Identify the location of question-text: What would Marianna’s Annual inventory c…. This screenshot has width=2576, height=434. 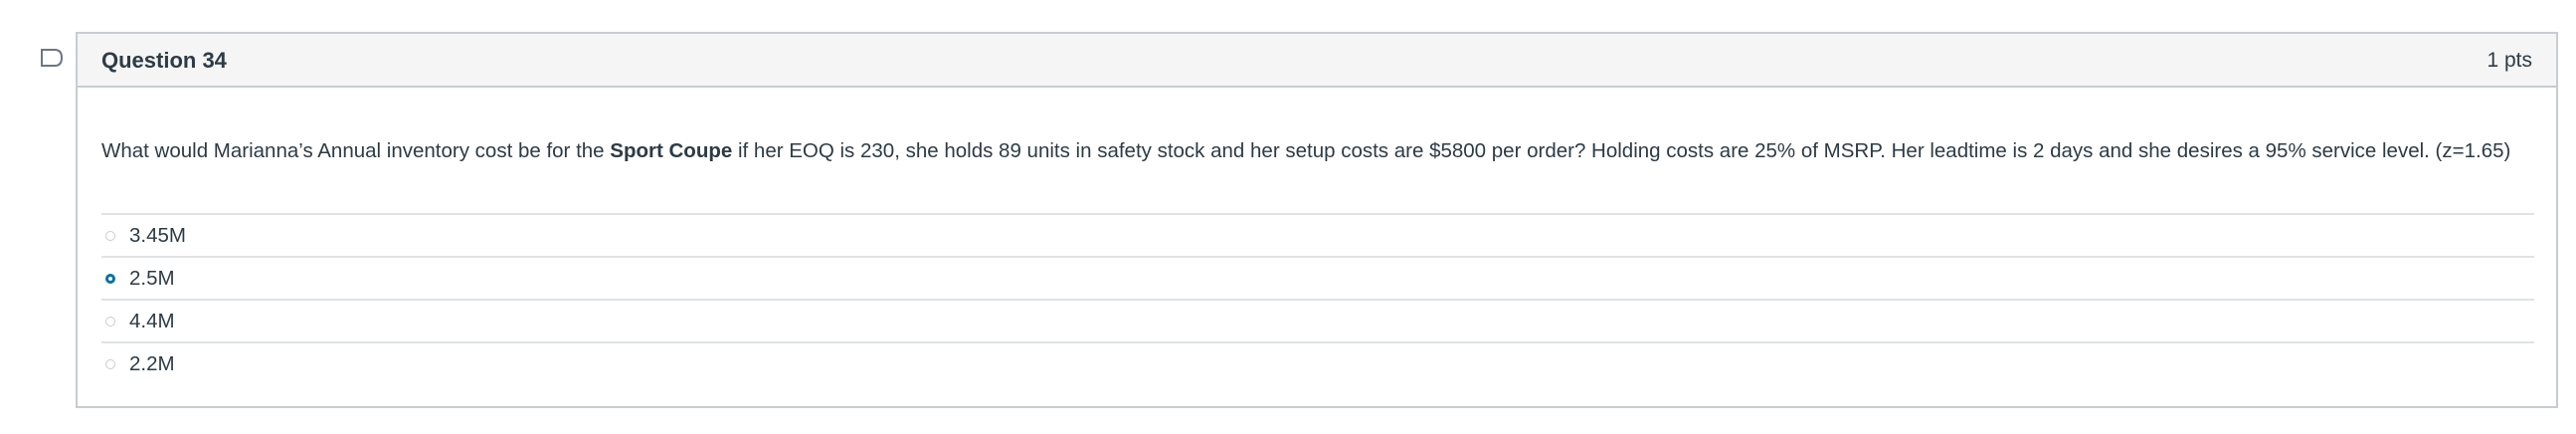
(1305, 151).